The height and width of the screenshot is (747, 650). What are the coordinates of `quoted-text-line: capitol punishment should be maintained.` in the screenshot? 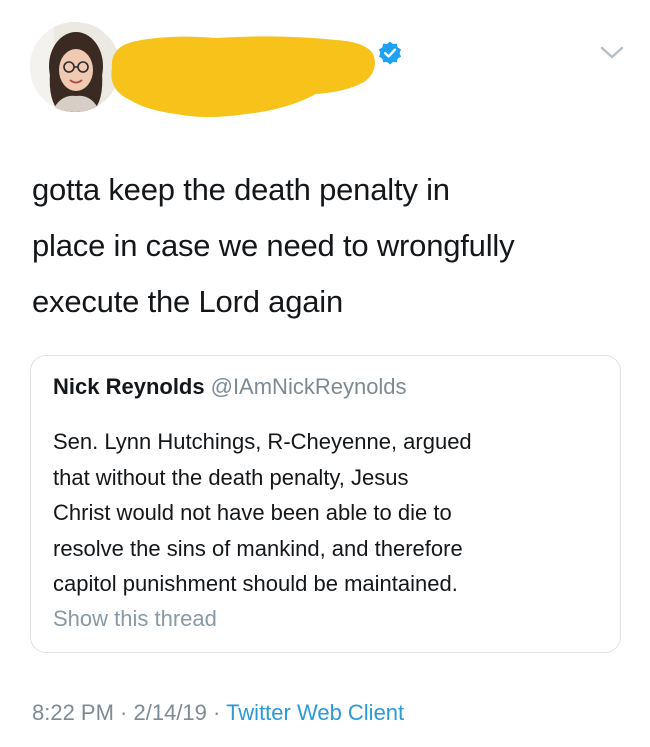 It's located at (255, 583).